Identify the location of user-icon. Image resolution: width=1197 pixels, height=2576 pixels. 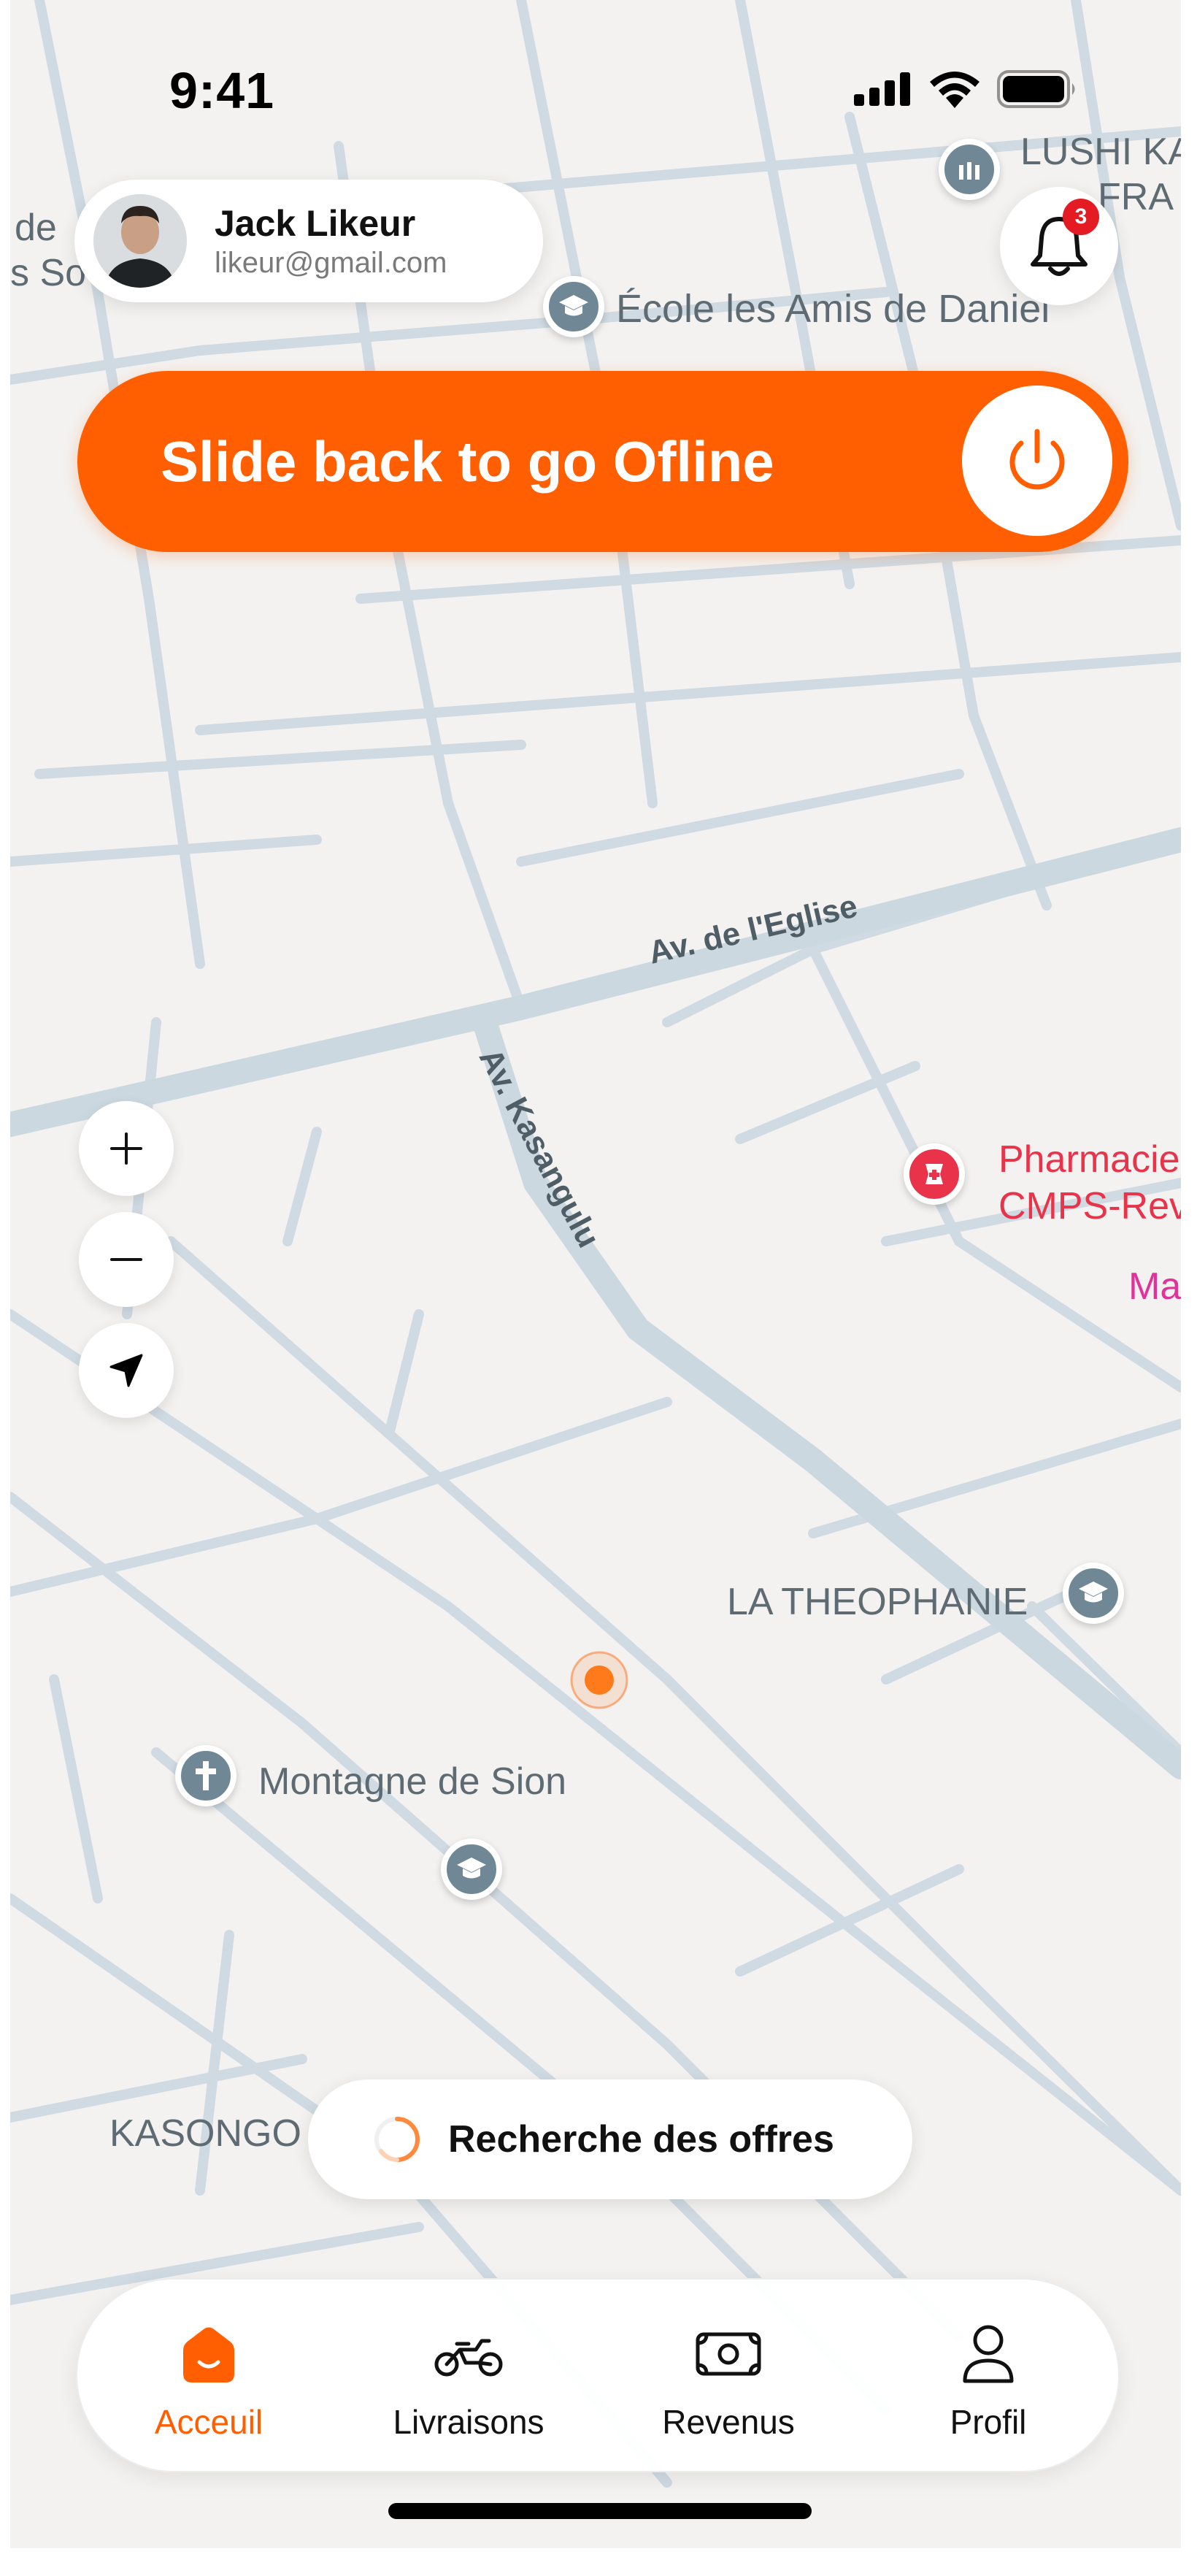
(988, 2354).